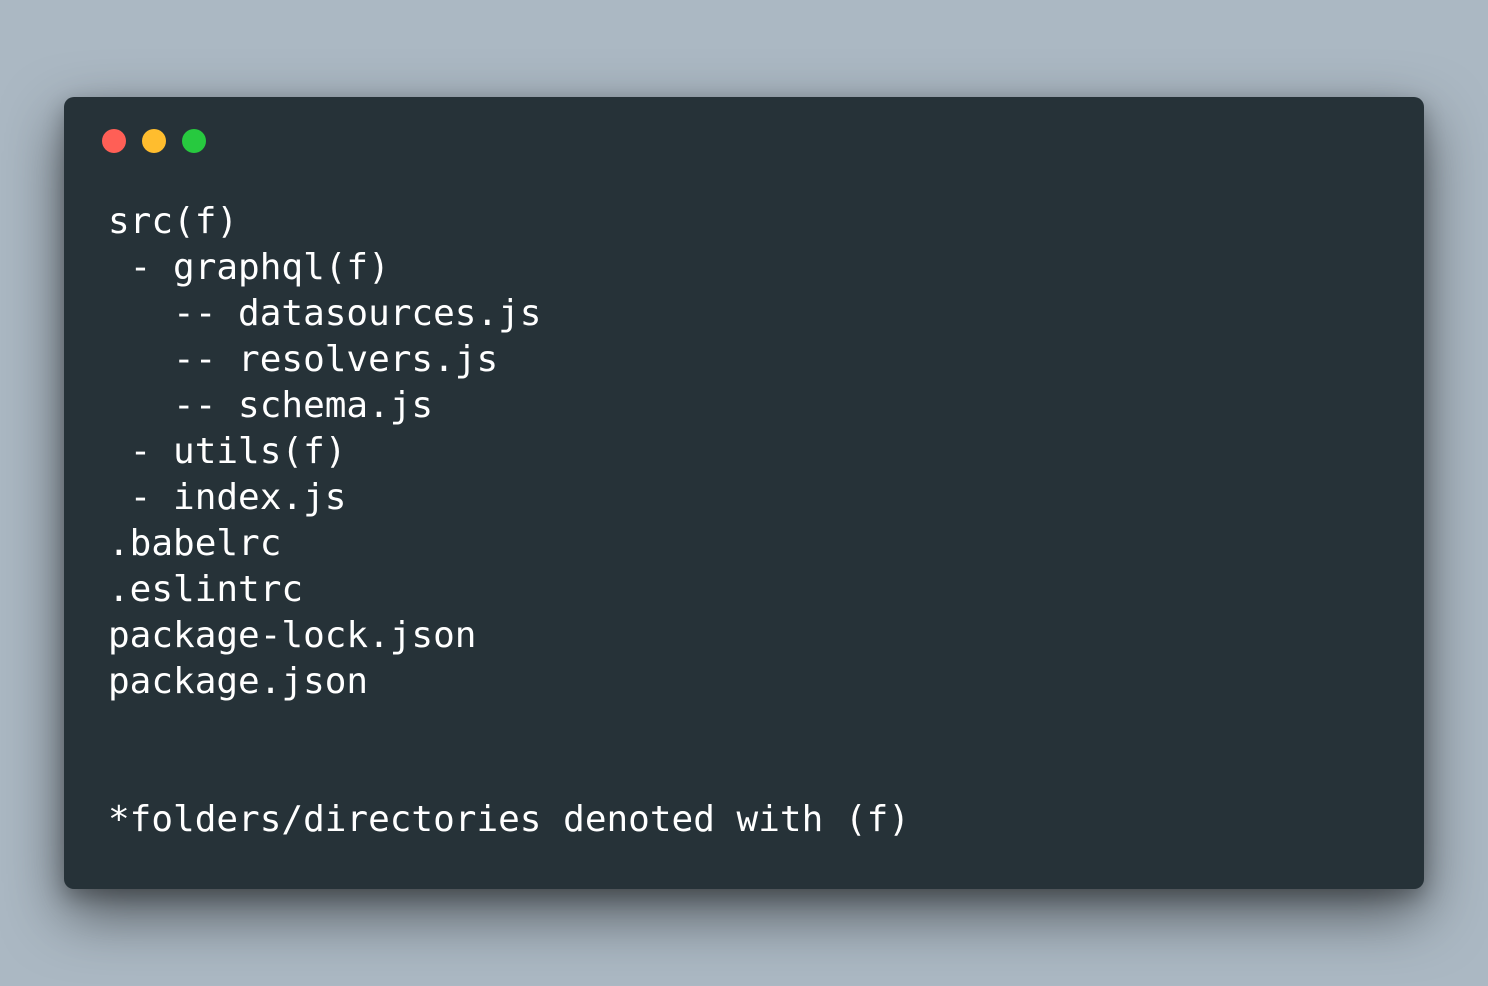  I want to click on footnote: *folders/directories denoted with (f), so click(509, 819).